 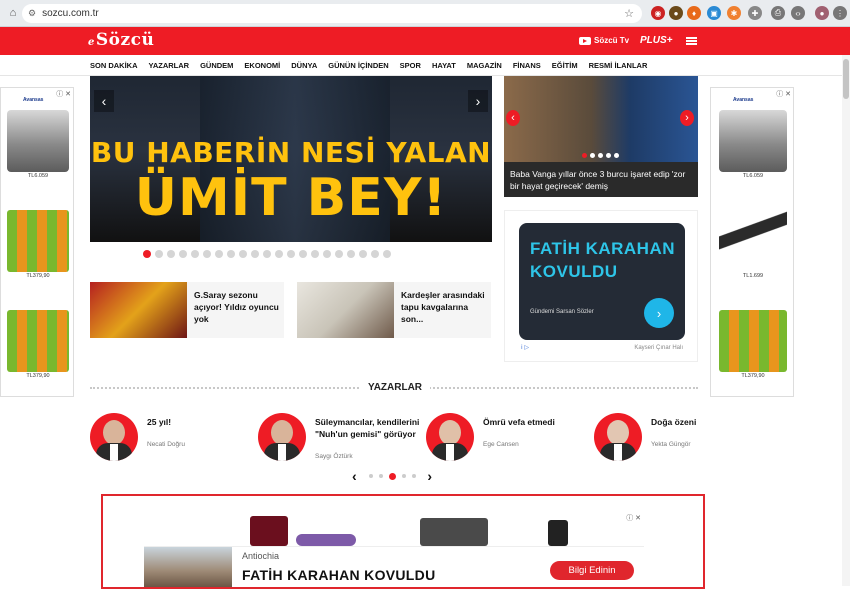 I want to click on hamburger-menu-icon, so click(x=691, y=41).